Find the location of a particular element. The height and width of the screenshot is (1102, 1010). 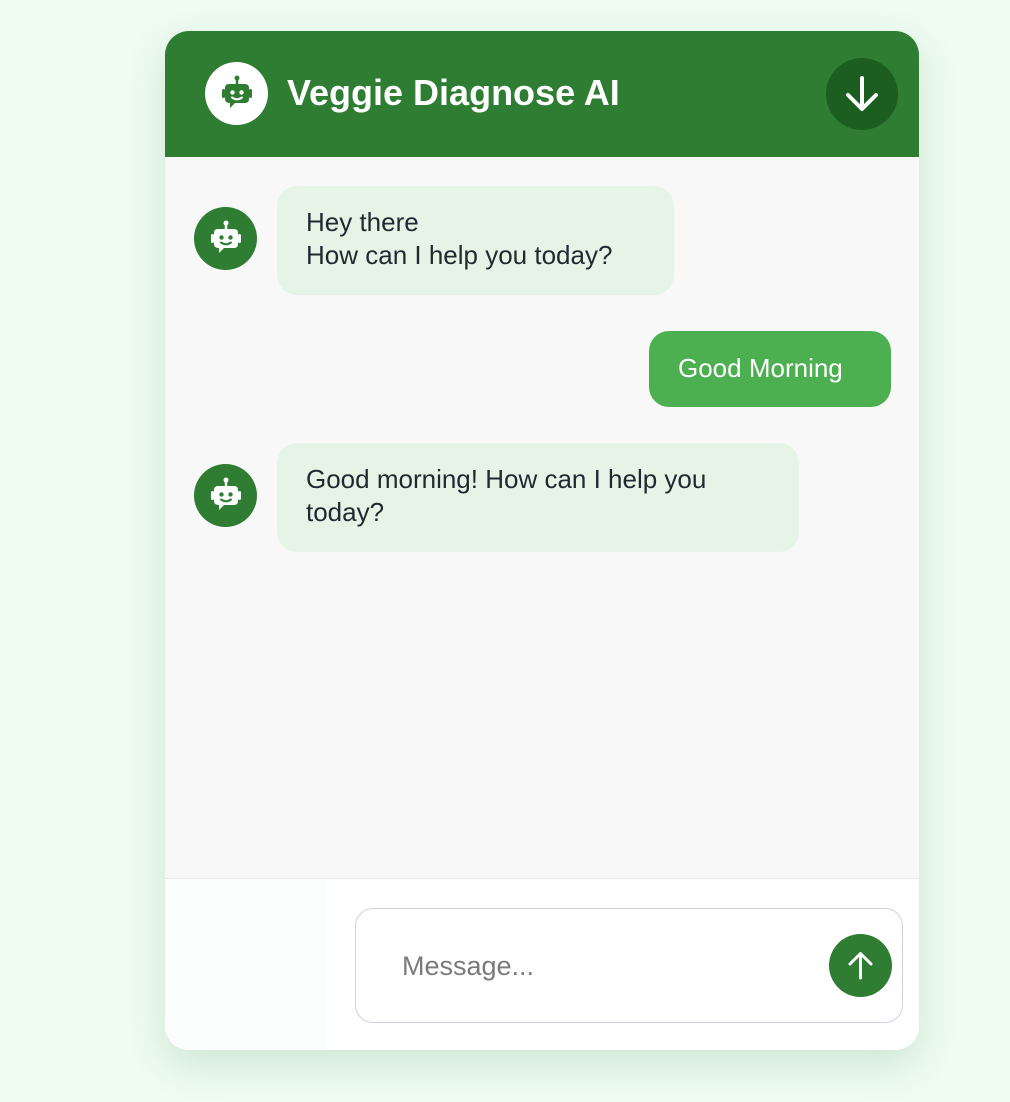

message-form is located at coordinates (629, 965).